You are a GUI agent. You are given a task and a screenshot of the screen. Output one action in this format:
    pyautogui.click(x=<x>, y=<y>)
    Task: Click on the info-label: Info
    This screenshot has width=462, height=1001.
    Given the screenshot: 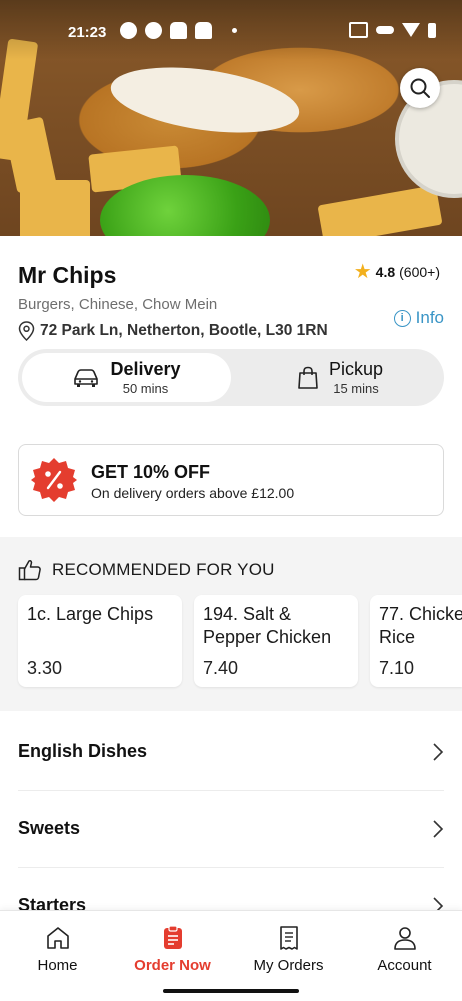 What is the action you would take?
    pyautogui.click(x=429, y=317)
    